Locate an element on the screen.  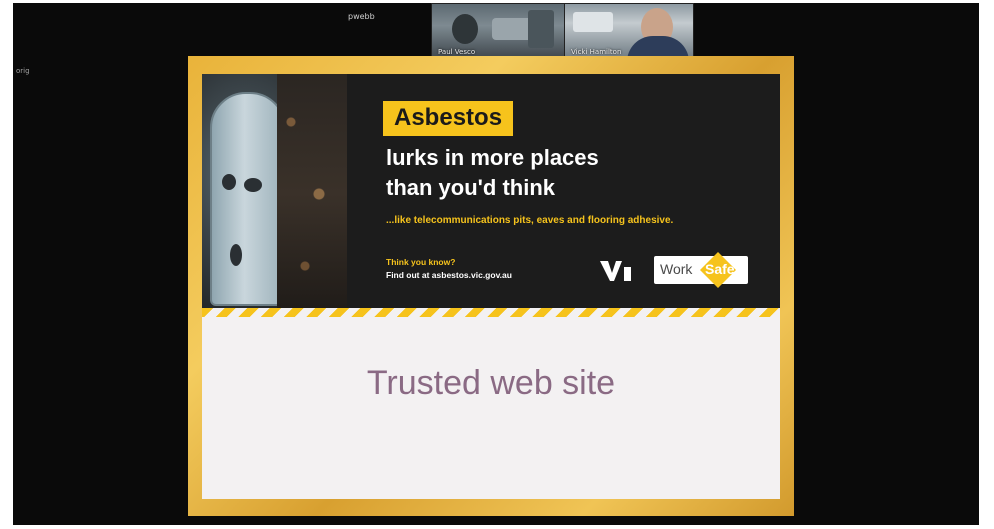
participant-name: Vicki Hamilton is located at coordinates (596, 52).